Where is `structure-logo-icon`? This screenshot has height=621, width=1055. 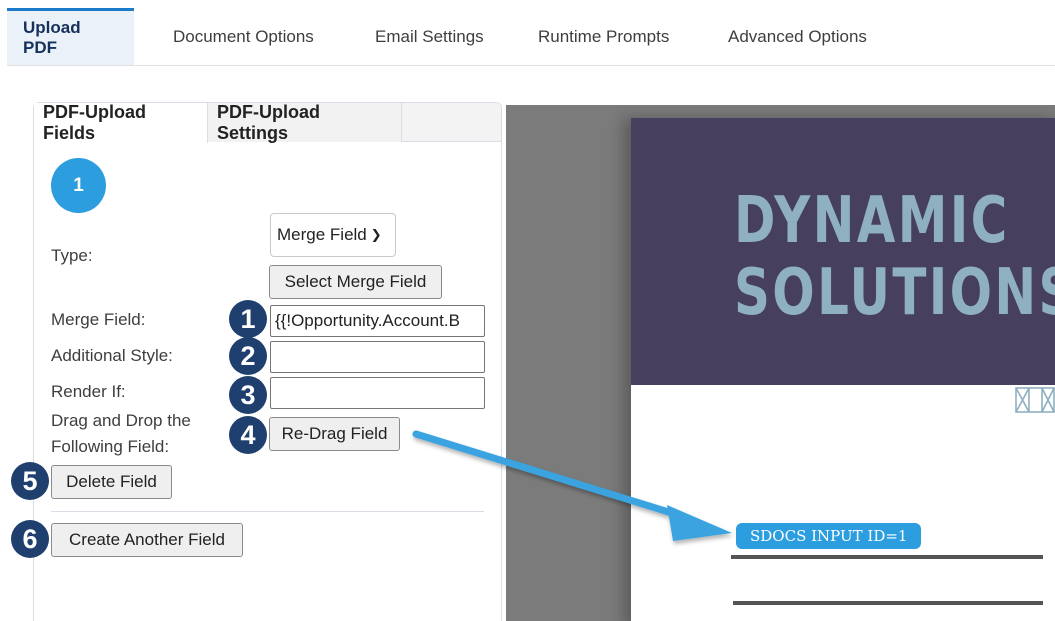
structure-logo-icon is located at coordinates (1035, 400).